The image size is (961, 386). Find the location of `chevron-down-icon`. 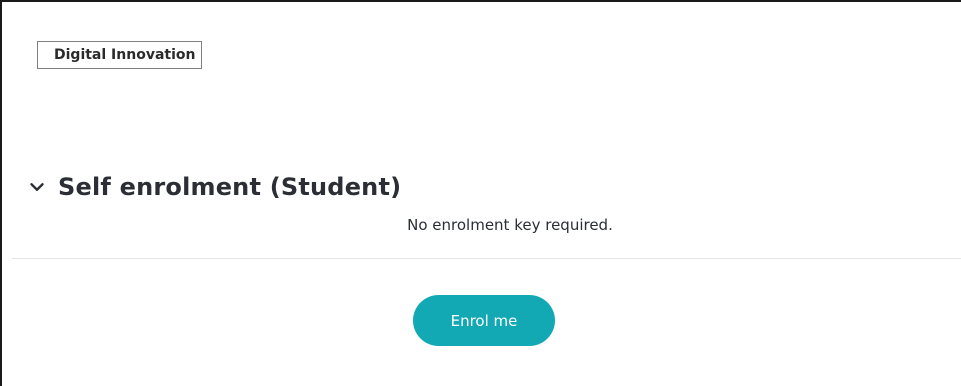

chevron-down-icon is located at coordinates (37, 187).